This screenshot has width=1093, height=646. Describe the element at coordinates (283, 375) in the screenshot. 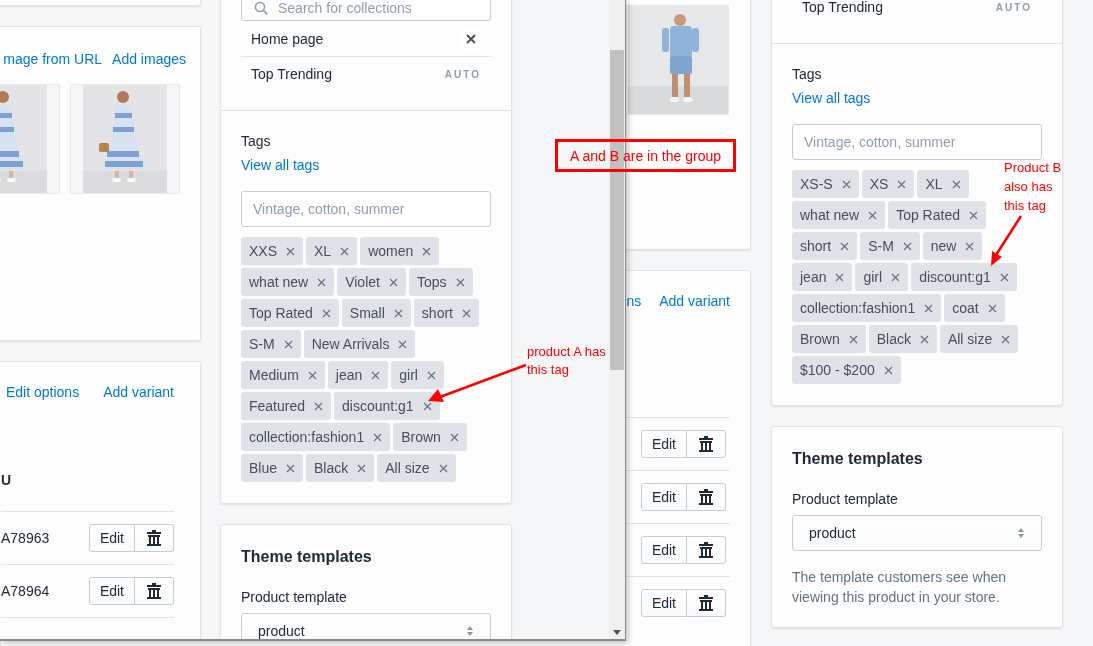

I see `tag: Medium` at that location.